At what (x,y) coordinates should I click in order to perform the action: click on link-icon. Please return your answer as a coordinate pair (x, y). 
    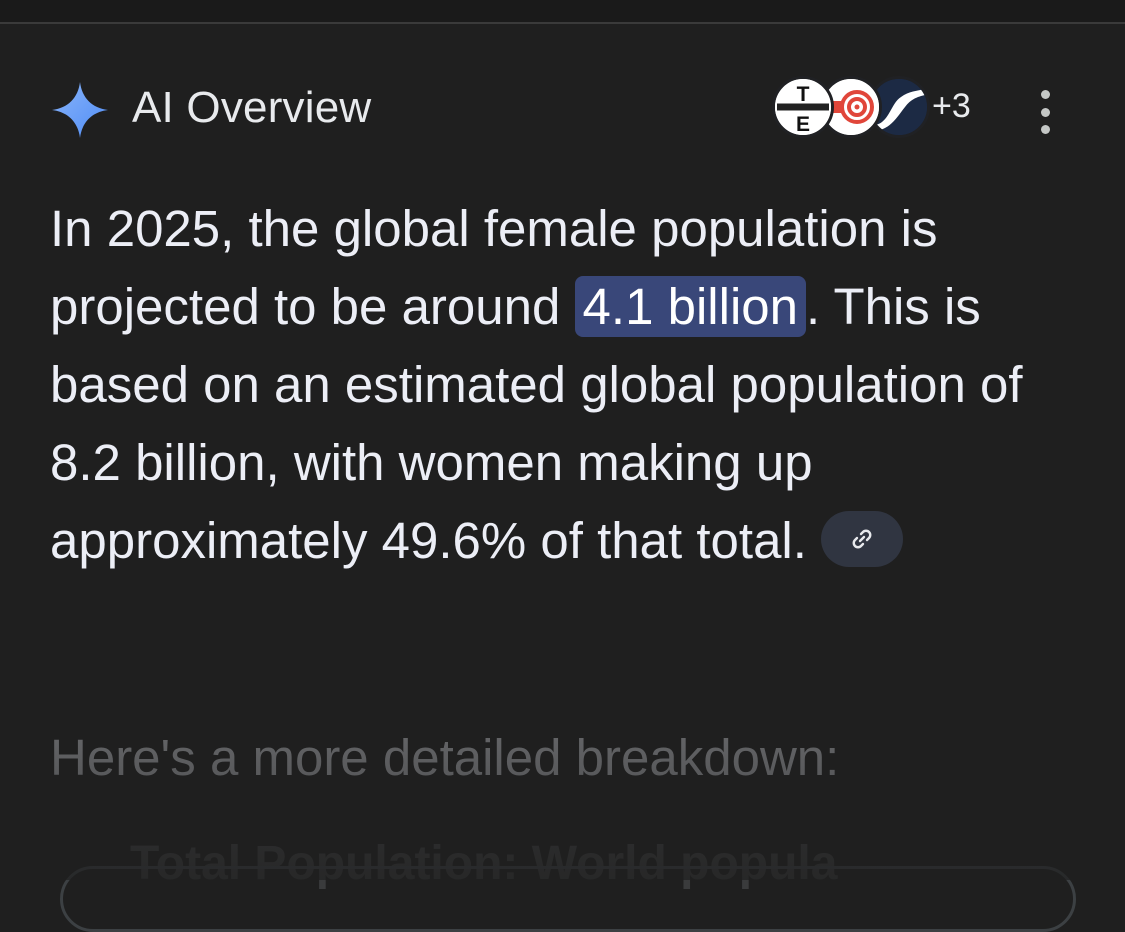
    Looking at the image, I should click on (862, 538).